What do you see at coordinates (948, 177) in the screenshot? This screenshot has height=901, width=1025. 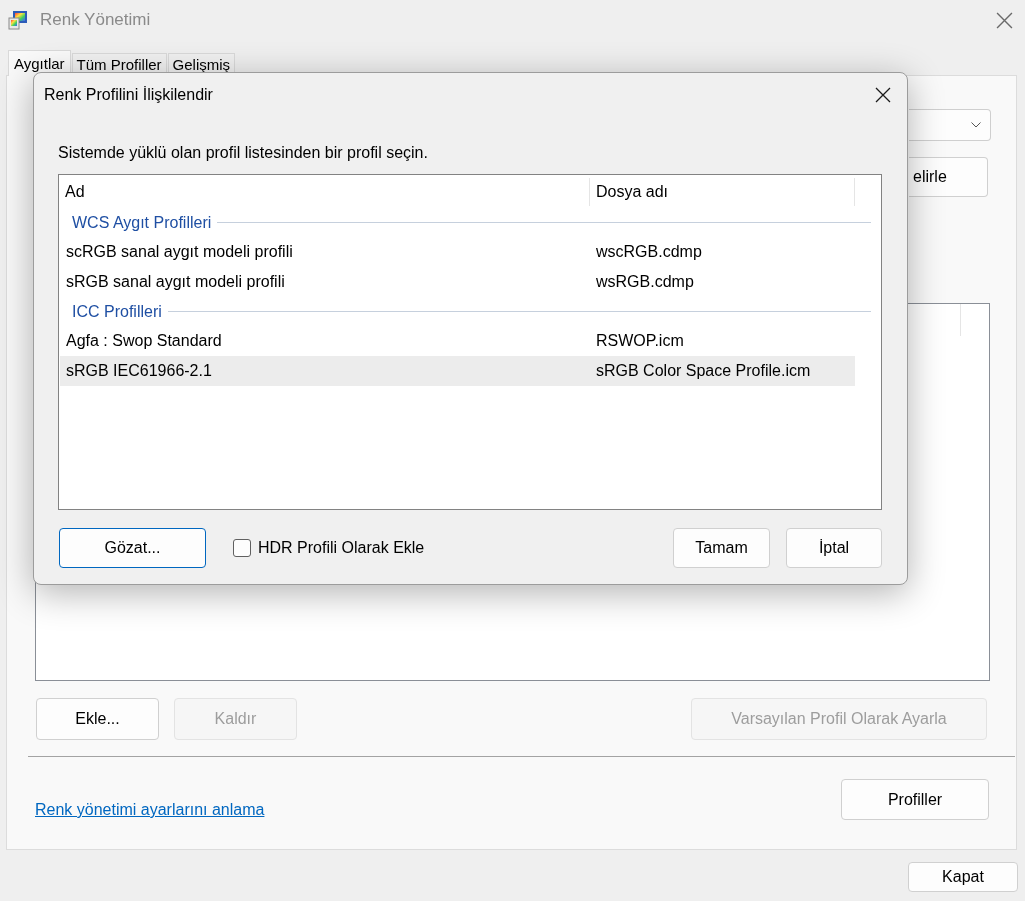 I see `identify-button: elirle` at bounding box center [948, 177].